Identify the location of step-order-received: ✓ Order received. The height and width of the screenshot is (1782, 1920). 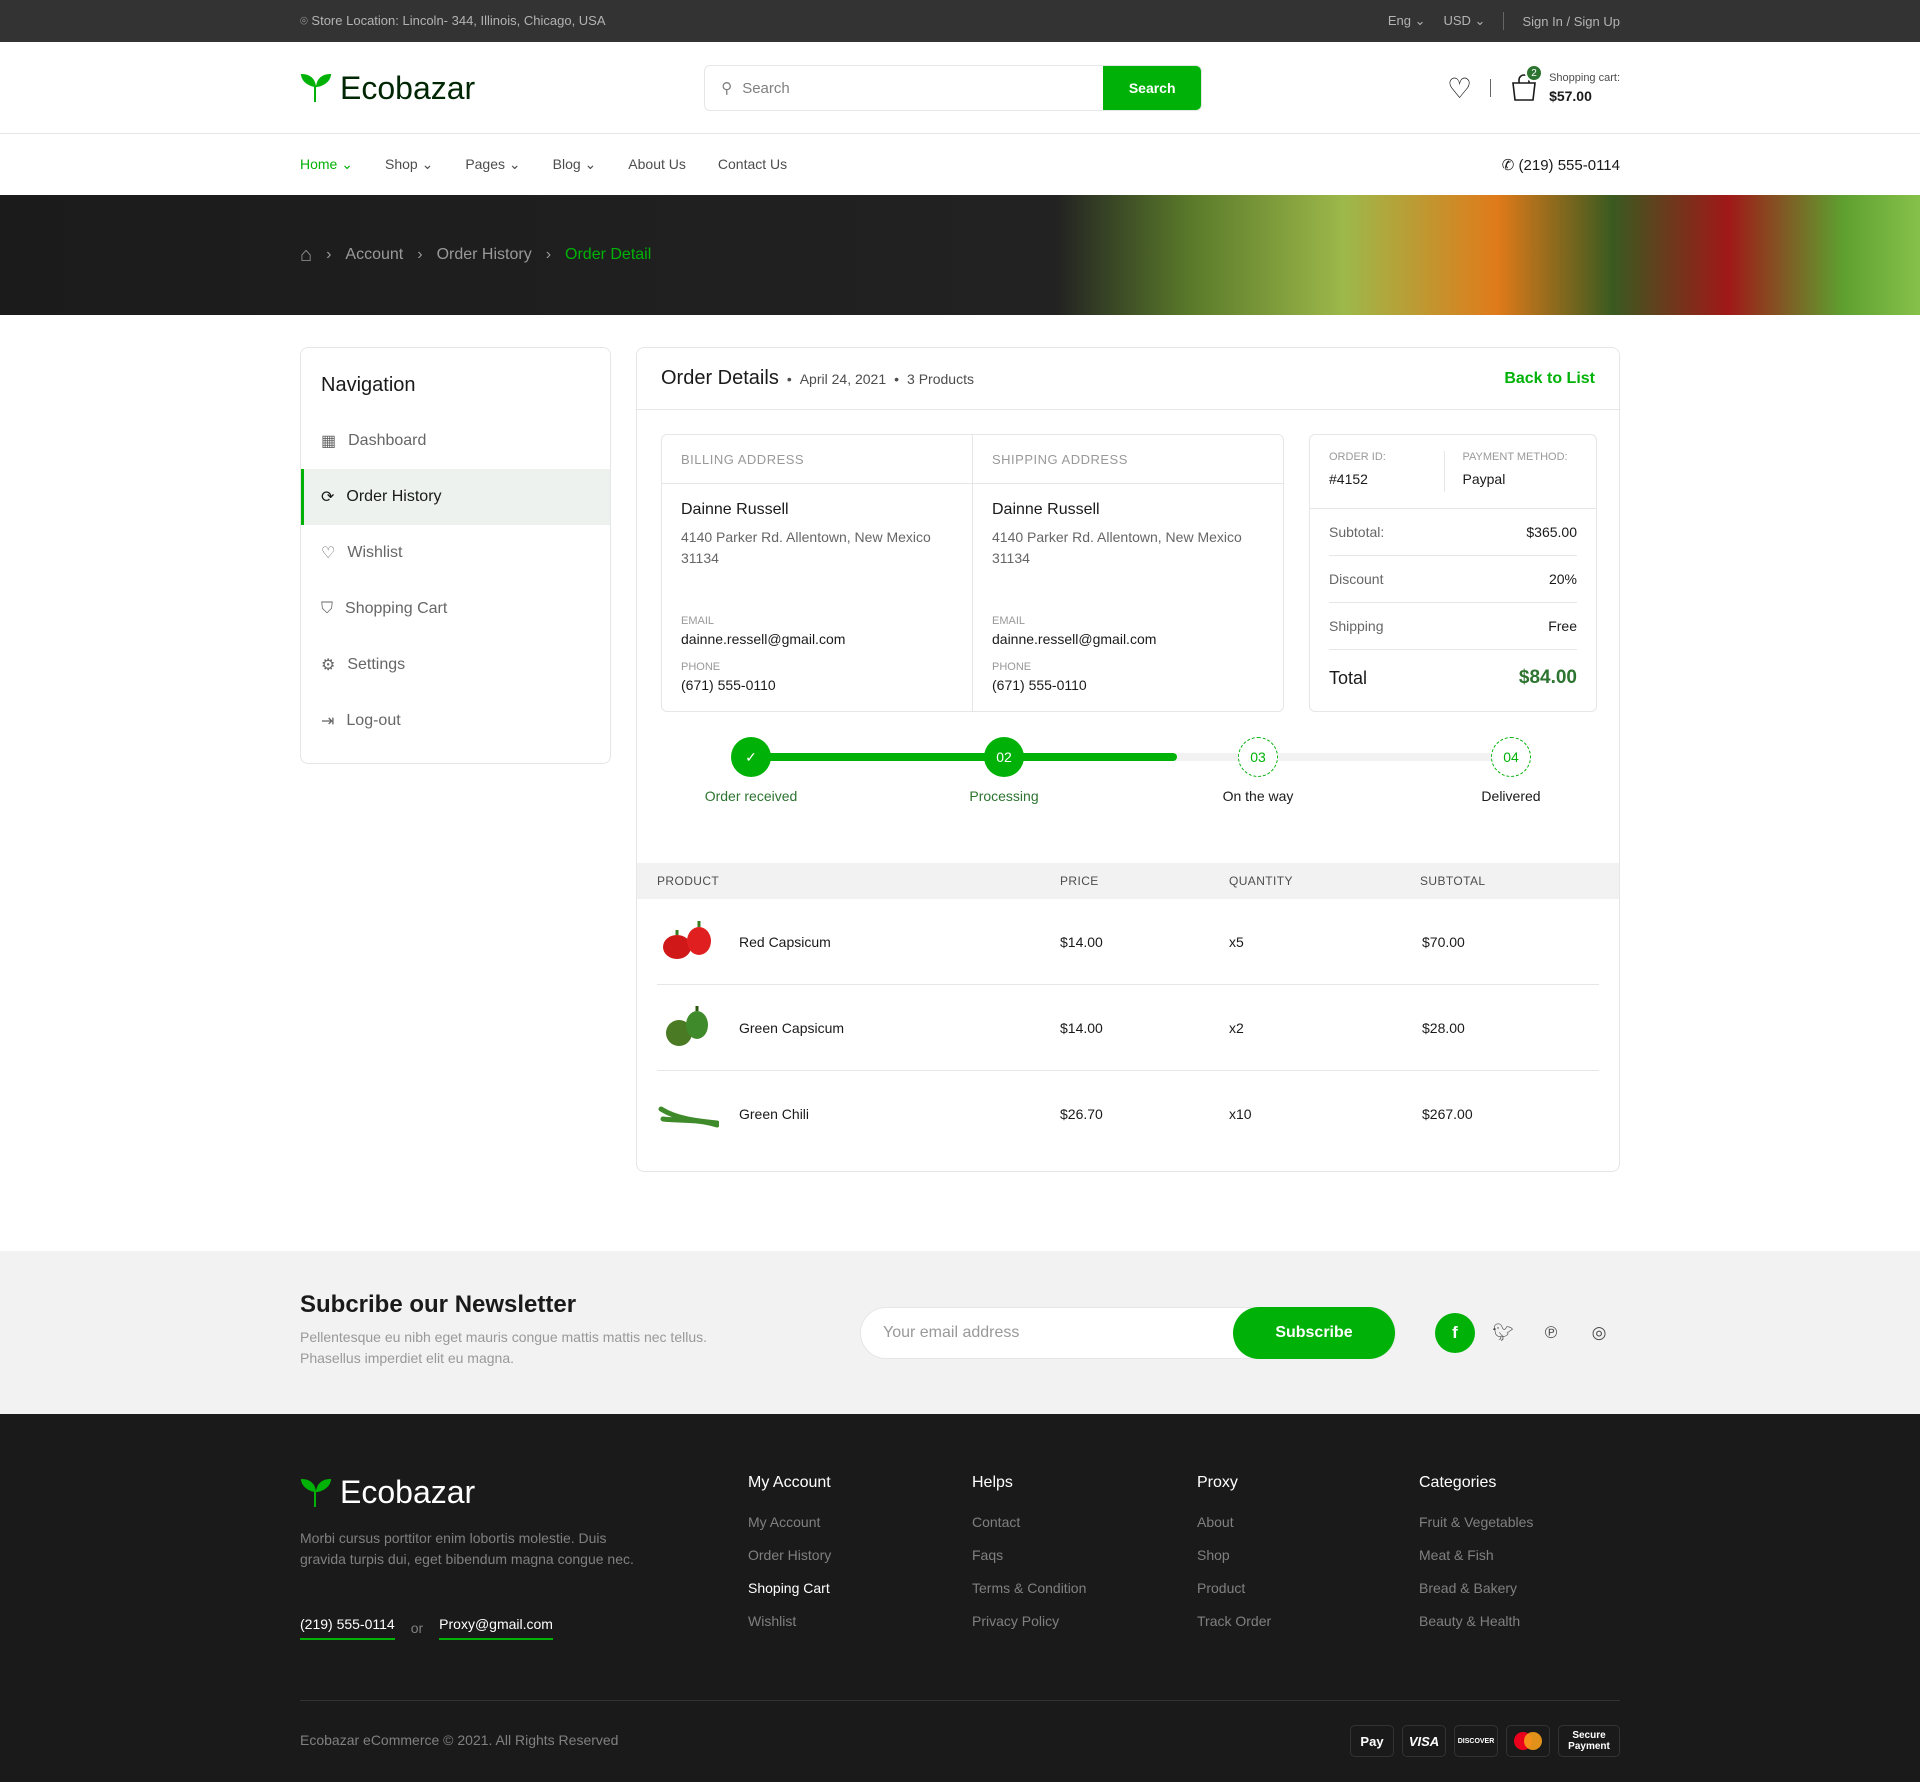
(751, 769).